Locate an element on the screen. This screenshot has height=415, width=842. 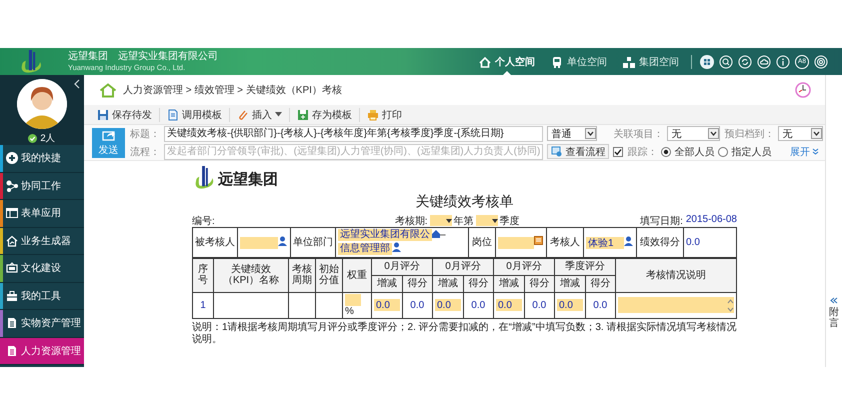
postscript-tab: 附言 is located at coordinates (834, 313).